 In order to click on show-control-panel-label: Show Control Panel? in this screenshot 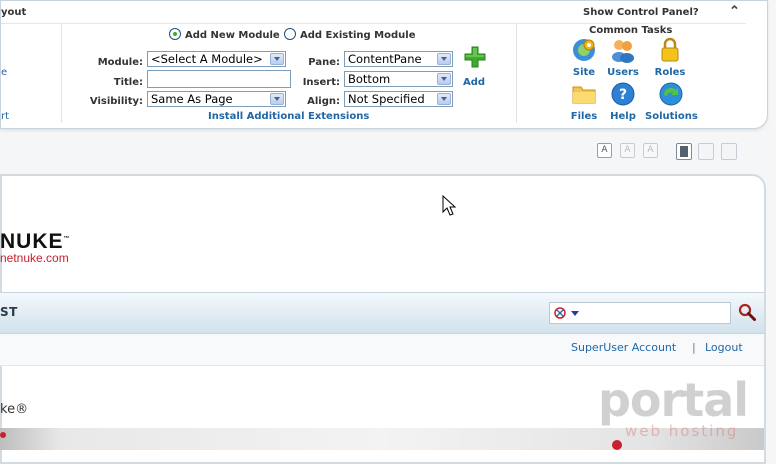, I will do `click(641, 12)`.